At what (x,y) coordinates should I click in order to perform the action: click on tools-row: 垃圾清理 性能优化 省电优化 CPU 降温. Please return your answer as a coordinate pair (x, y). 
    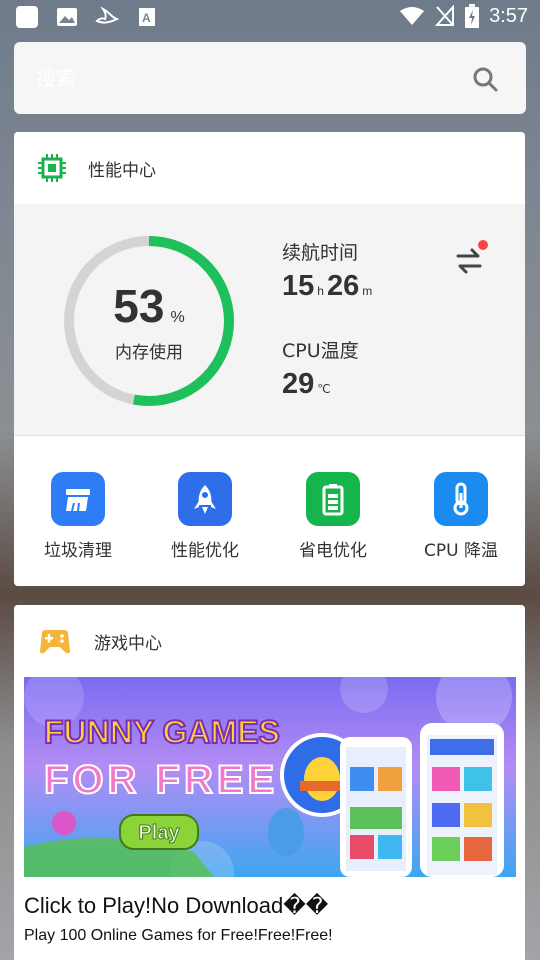
    Looking at the image, I should click on (269, 511).